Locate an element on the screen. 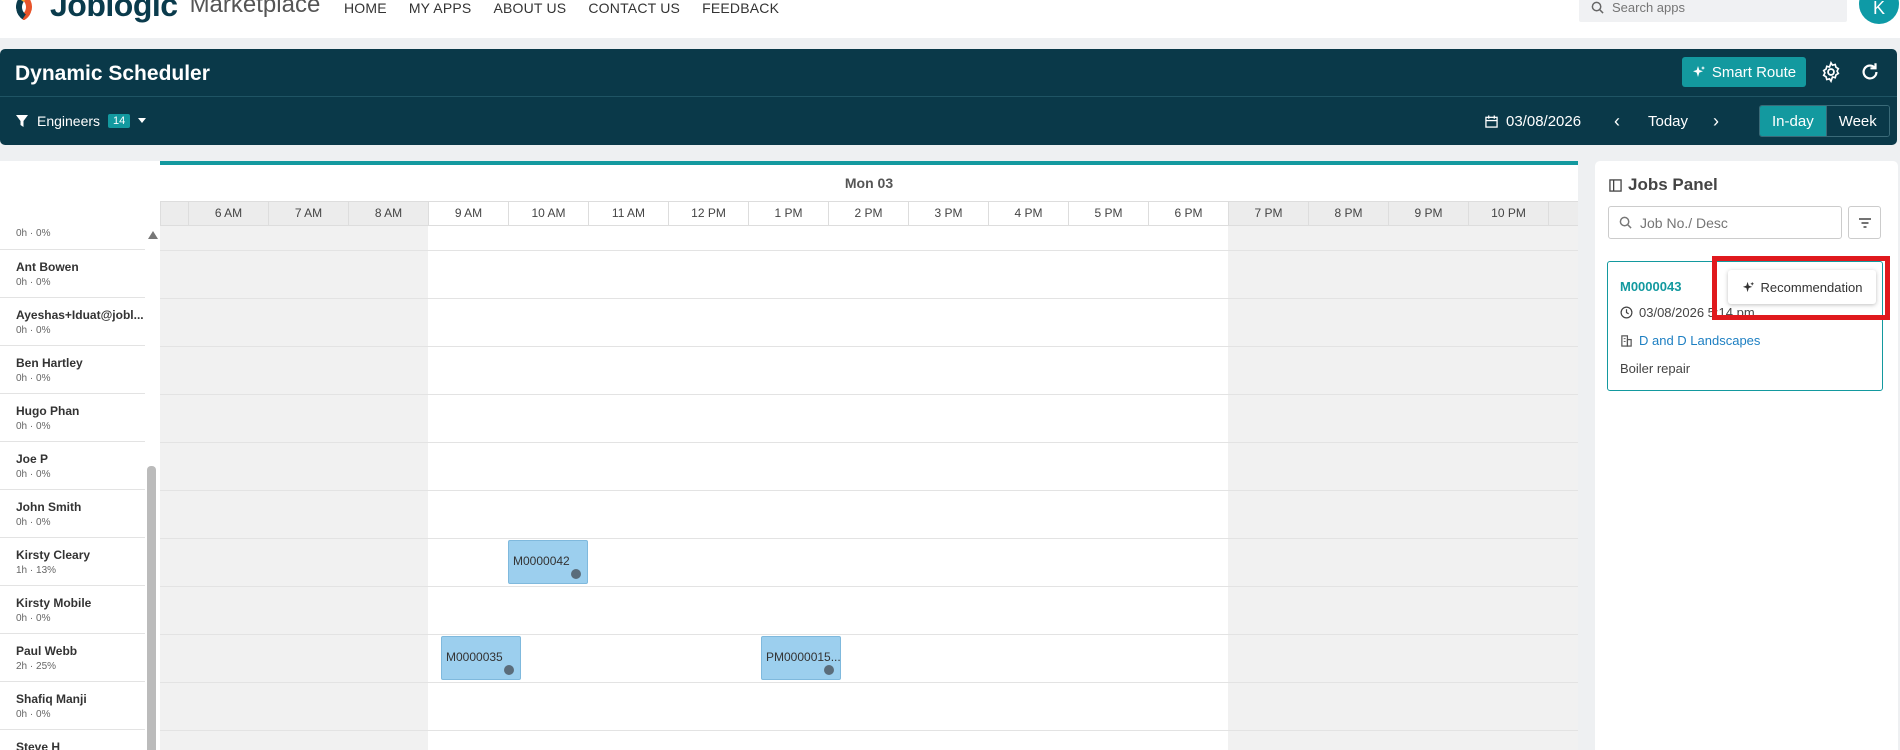 The image size is (1900, 750). scheduled-job-id: M0000035 is located at coordinates (474, 657).